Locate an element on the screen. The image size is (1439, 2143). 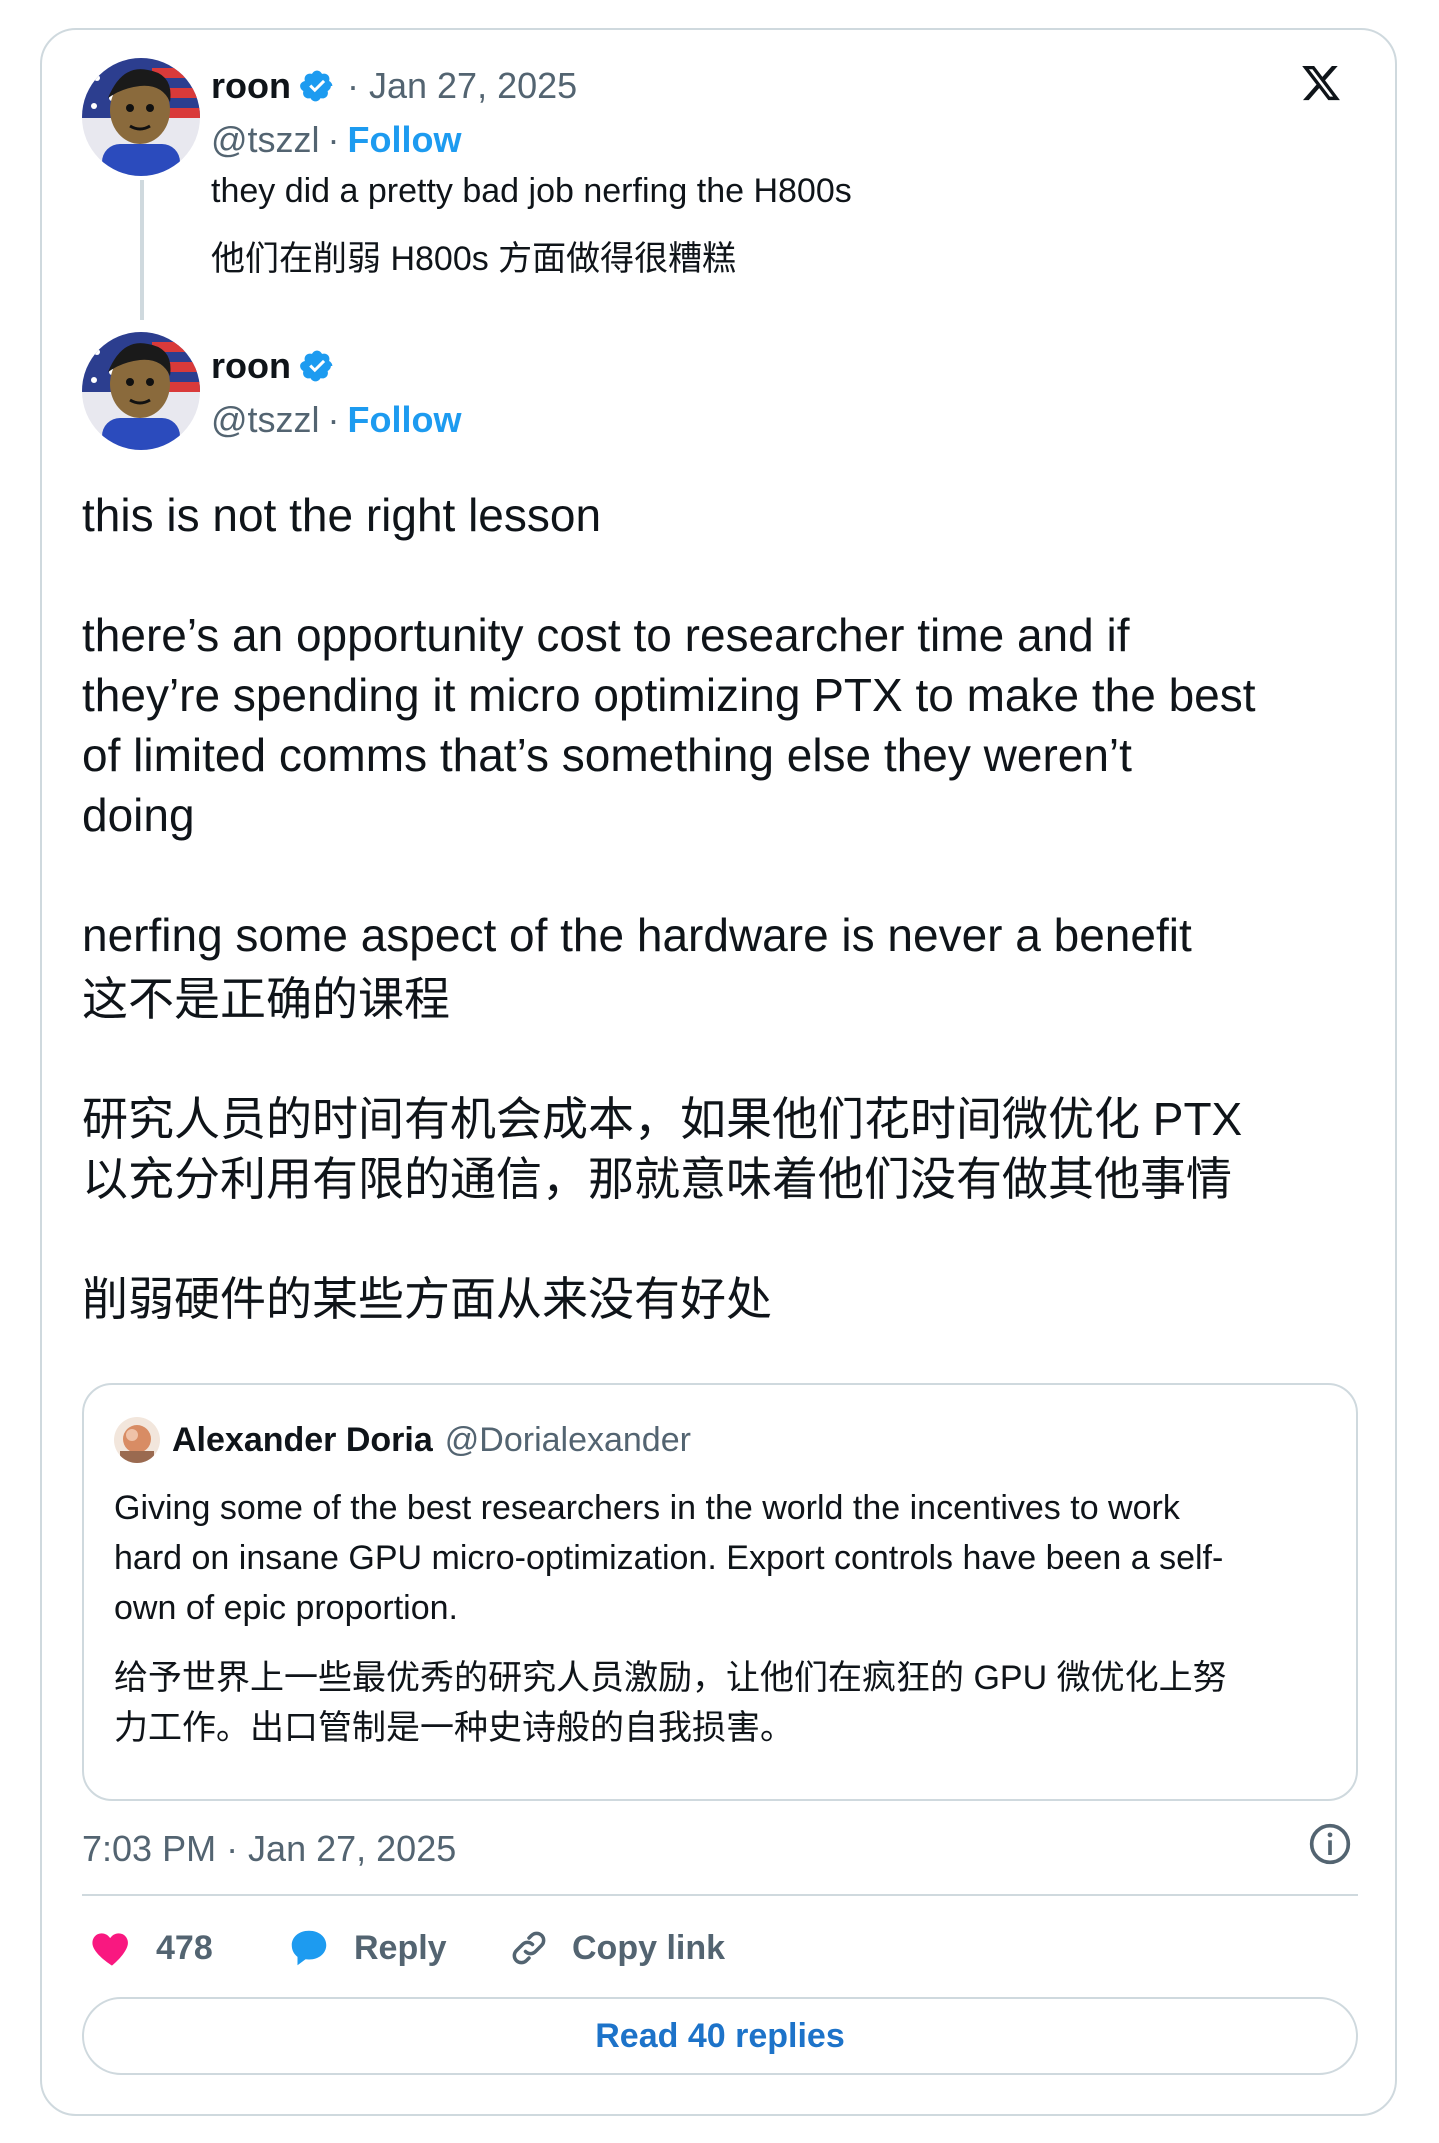
reply-label: Reply is located at coordinates (400, 1947).